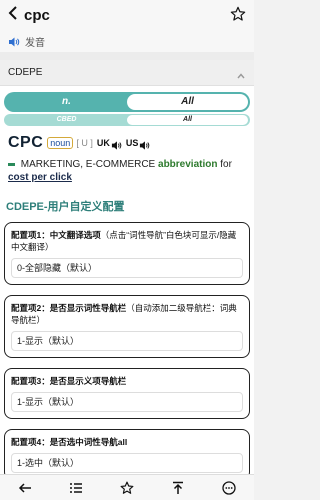  Describe the element at coordinates (238, 14) in the screenshot. I see `favorite-star-icon` at that location.